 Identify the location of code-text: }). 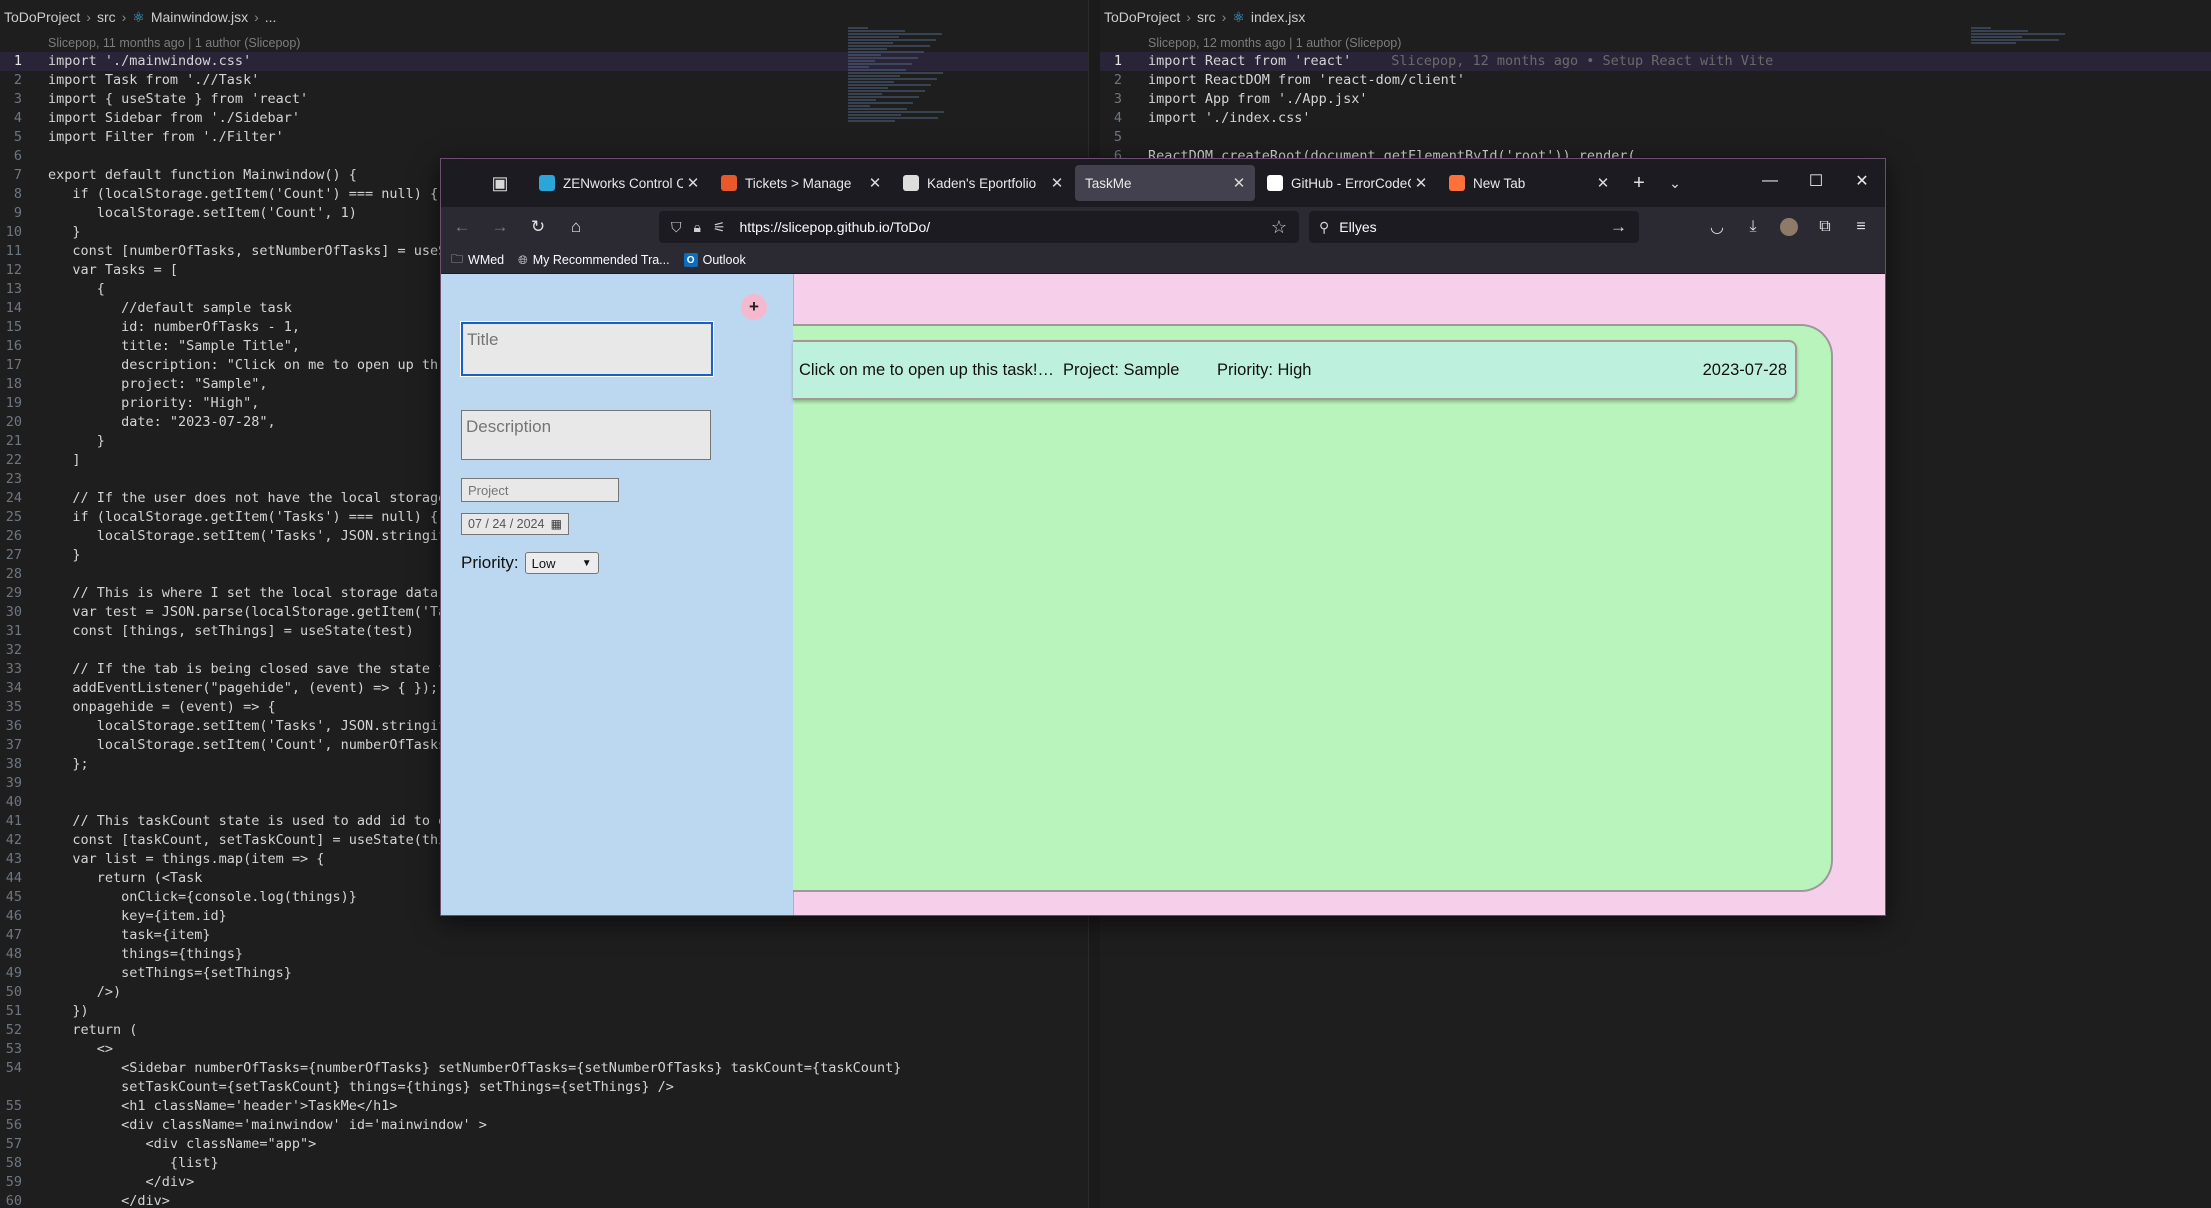
(68, 1011).